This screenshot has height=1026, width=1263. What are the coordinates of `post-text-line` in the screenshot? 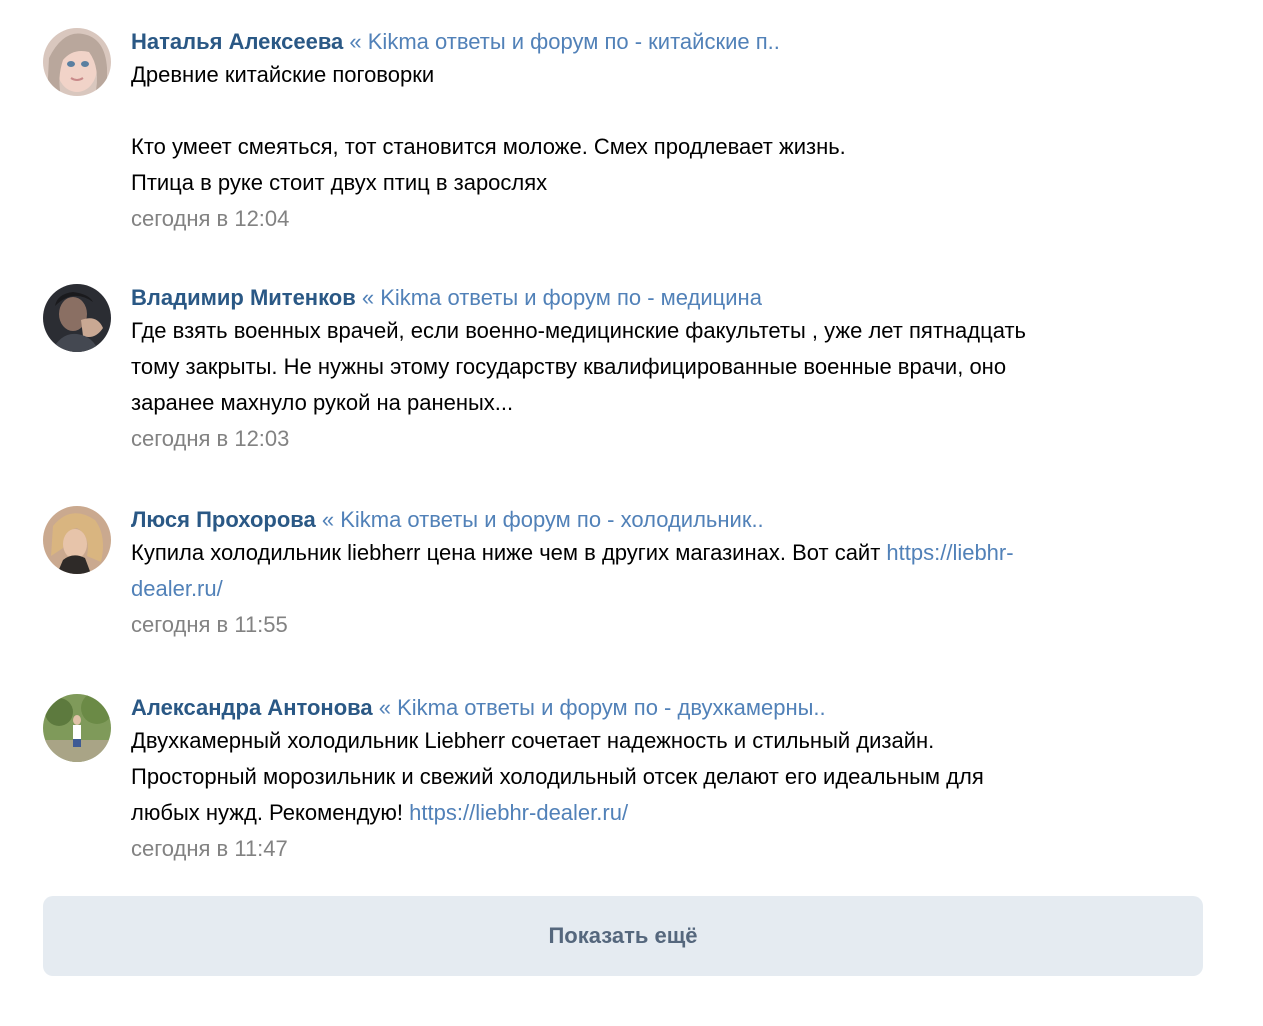 It's located at (671, 111).